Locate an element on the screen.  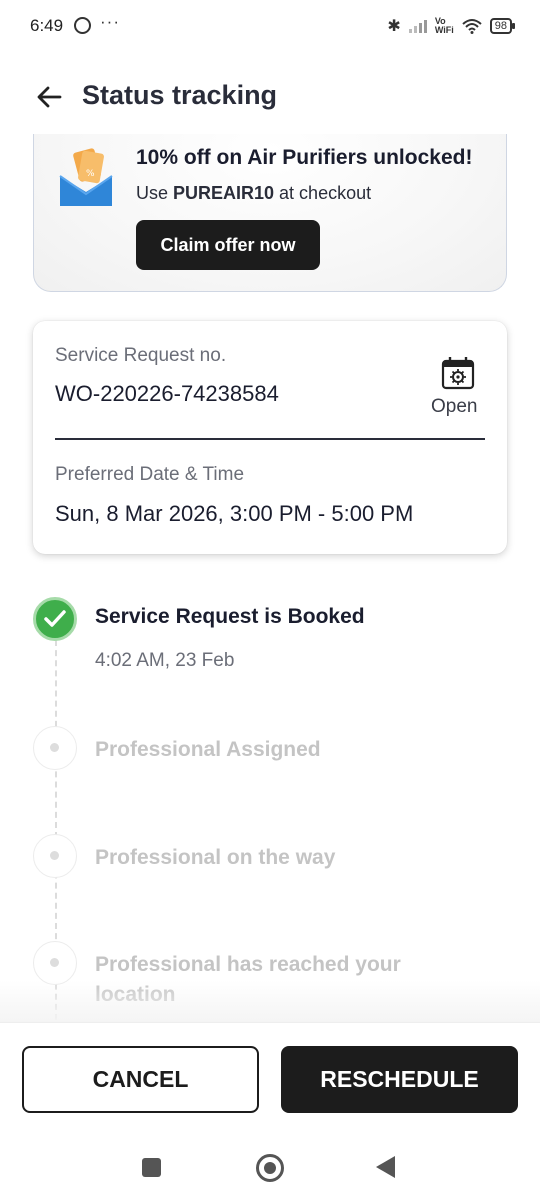
bluetooth-icon: ✱ is located at coordinates (394, 26).